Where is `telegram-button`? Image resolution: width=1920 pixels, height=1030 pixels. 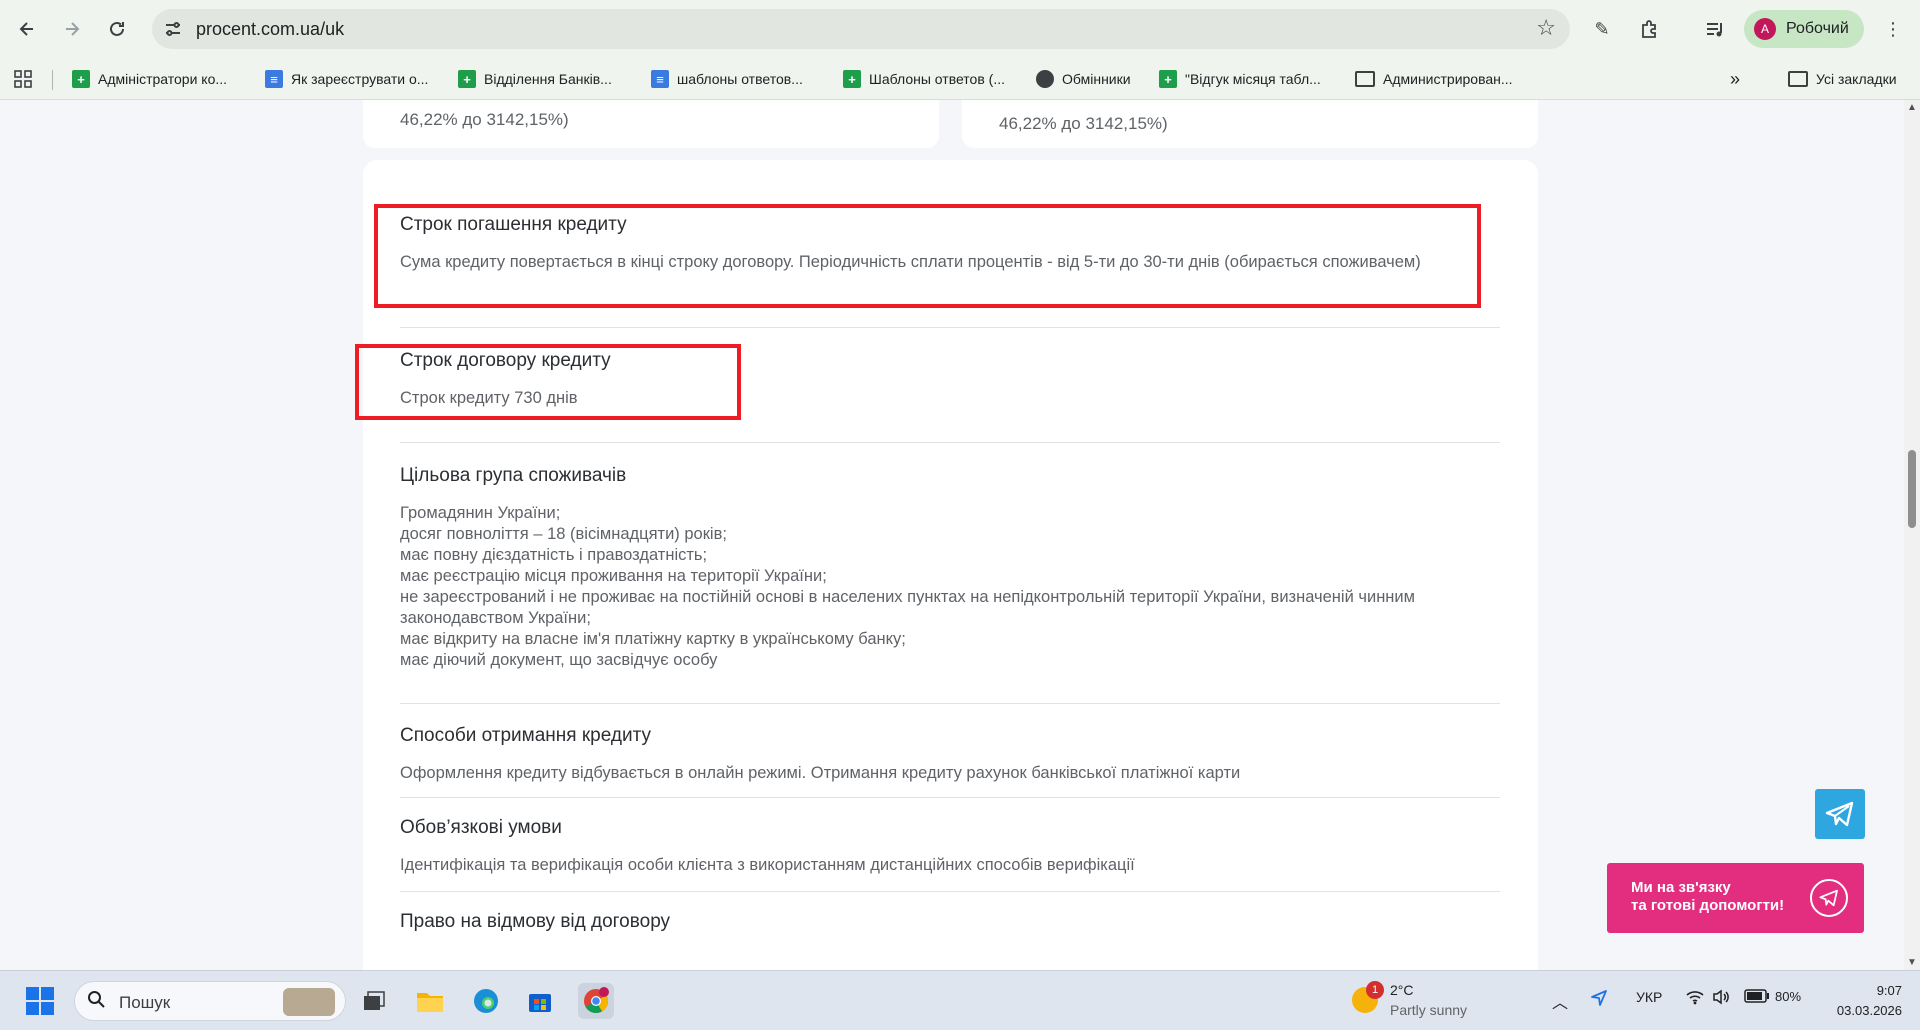 telegram-button is located at coordinates (1840, 814).